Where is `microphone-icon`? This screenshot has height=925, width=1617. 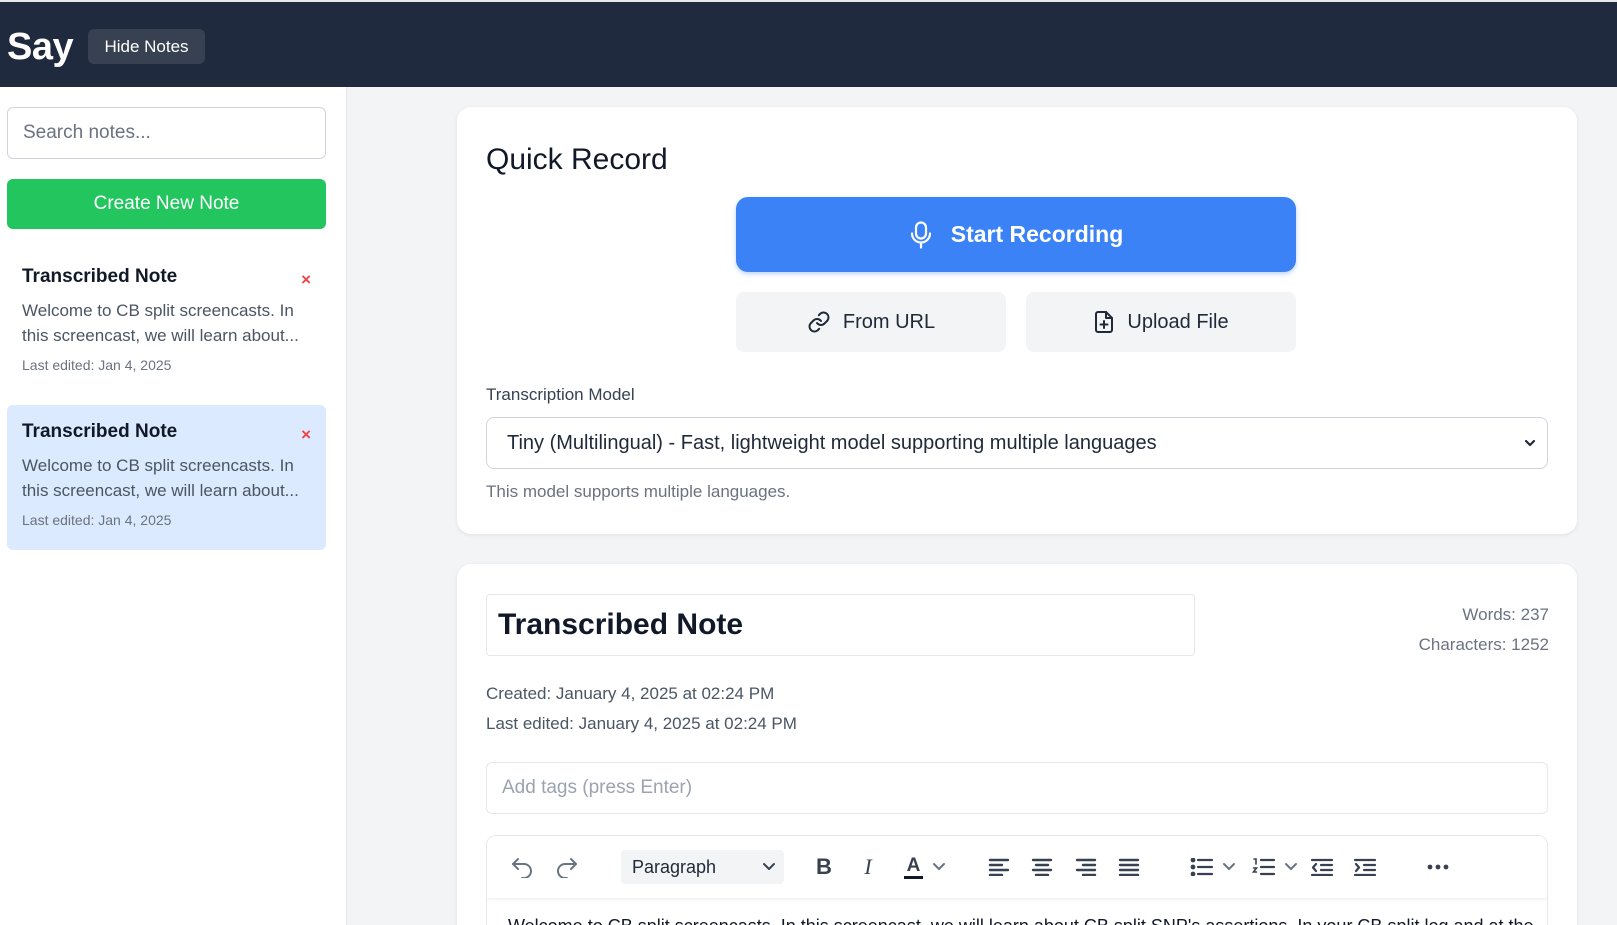
microphone-icon is located at coordinates (920, 234).